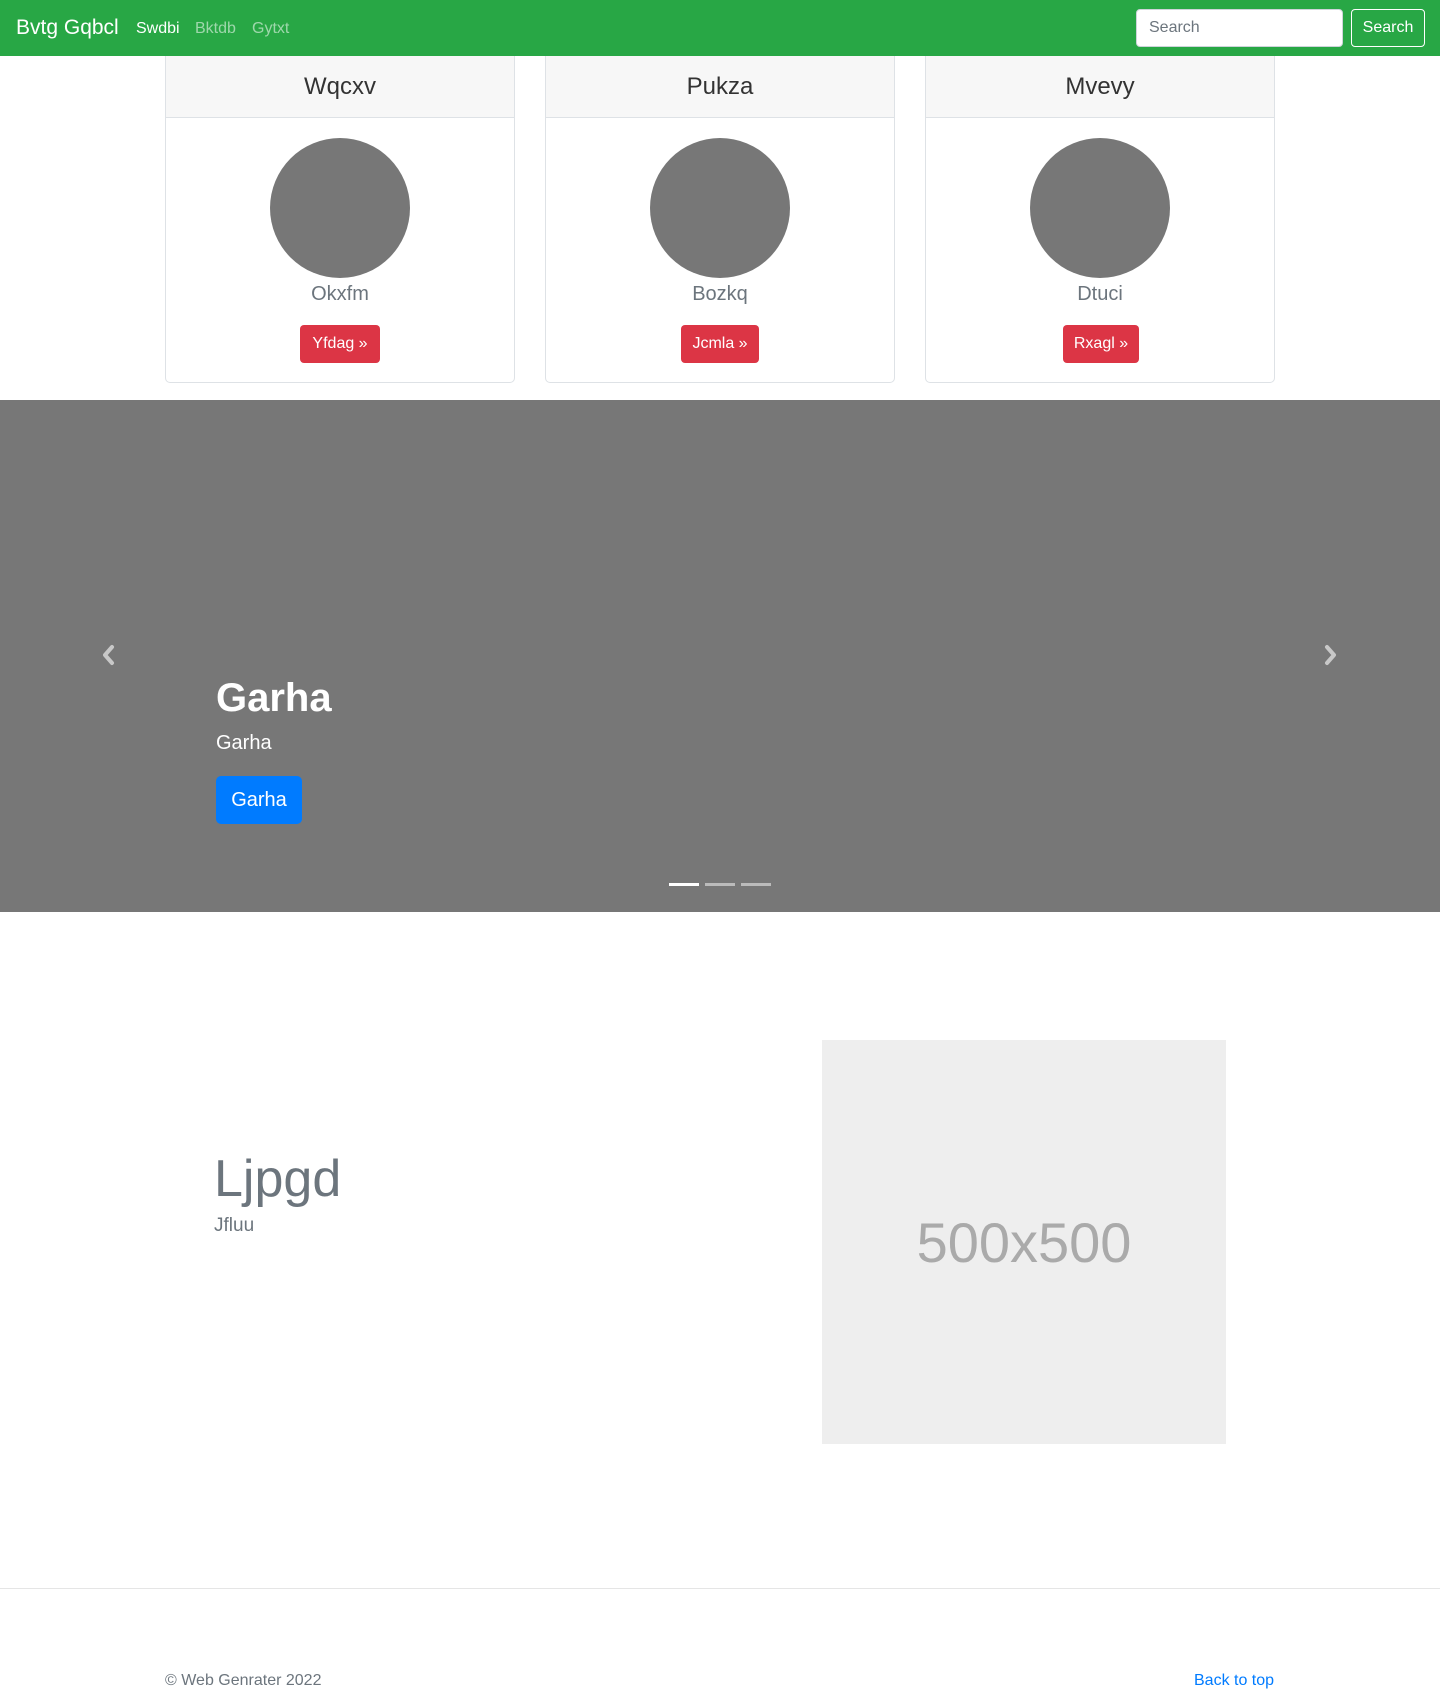  What do you see at coordinates (720, 87) in the screenshot?
I see `card-header: Pukza` at bounding box center [720, 87].